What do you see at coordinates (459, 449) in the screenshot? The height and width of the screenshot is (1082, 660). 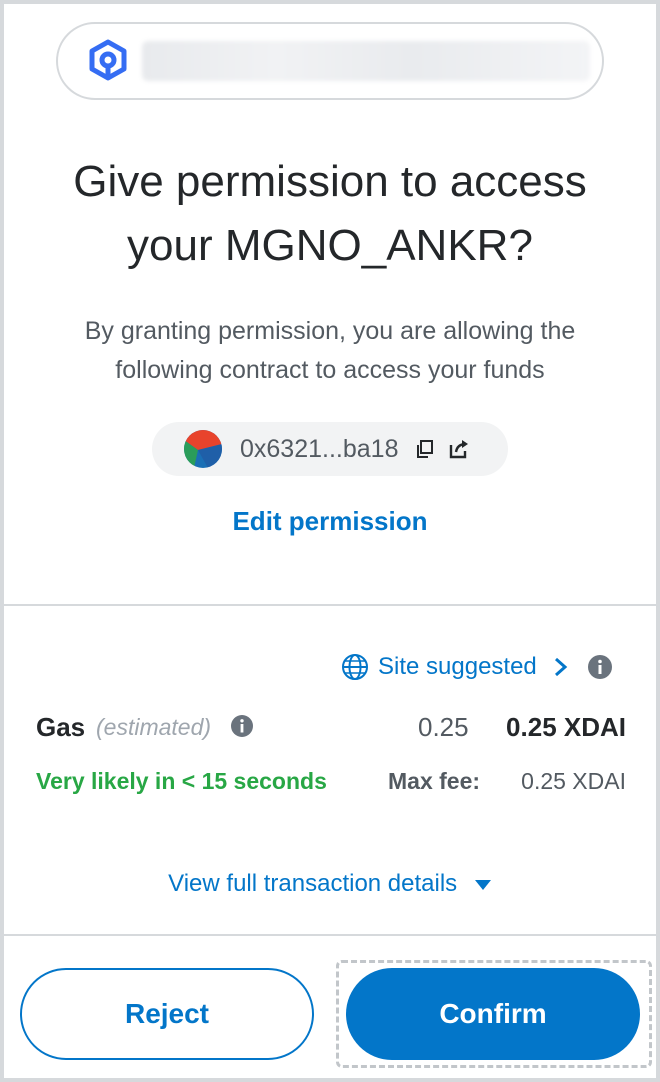 I see `external-link-icon` at bounding box center [459, 449].